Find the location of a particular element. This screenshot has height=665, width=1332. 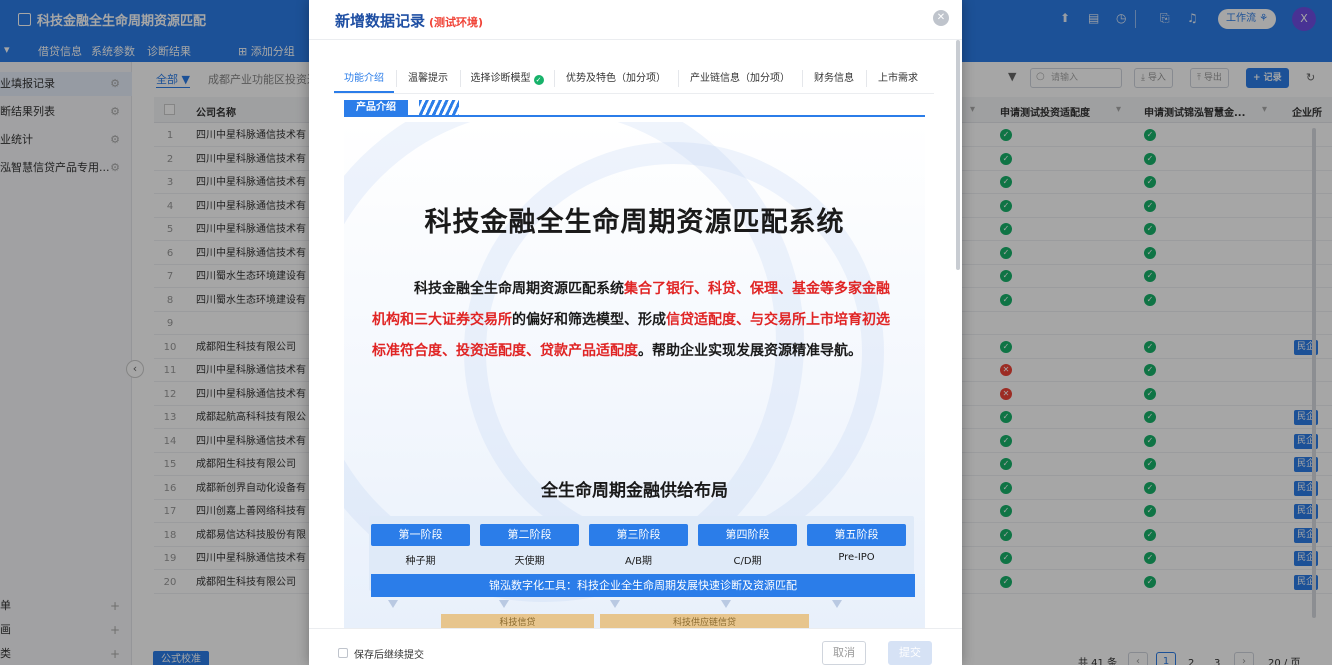

tab-financial-info: 财务信息 is located at coordinates (834, 78).